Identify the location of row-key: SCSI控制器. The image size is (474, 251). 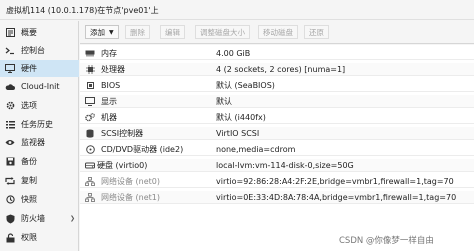
(122, 133).